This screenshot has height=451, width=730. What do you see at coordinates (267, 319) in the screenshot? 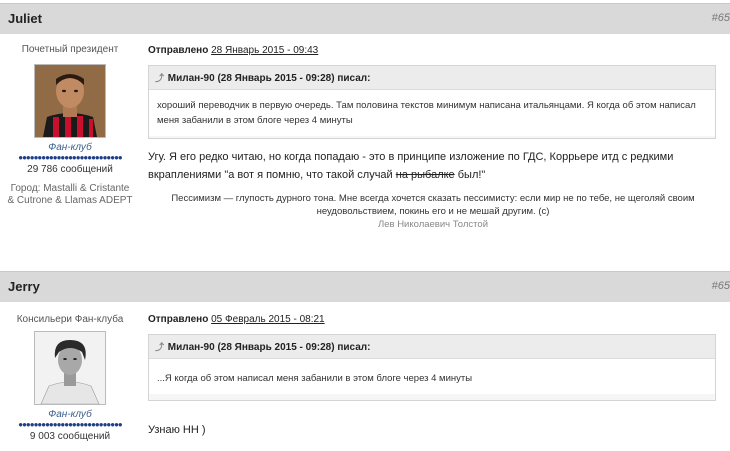
I see `post-date-link: 05 Февраль 2015 - 08:21` at bounding box center [267, 319].